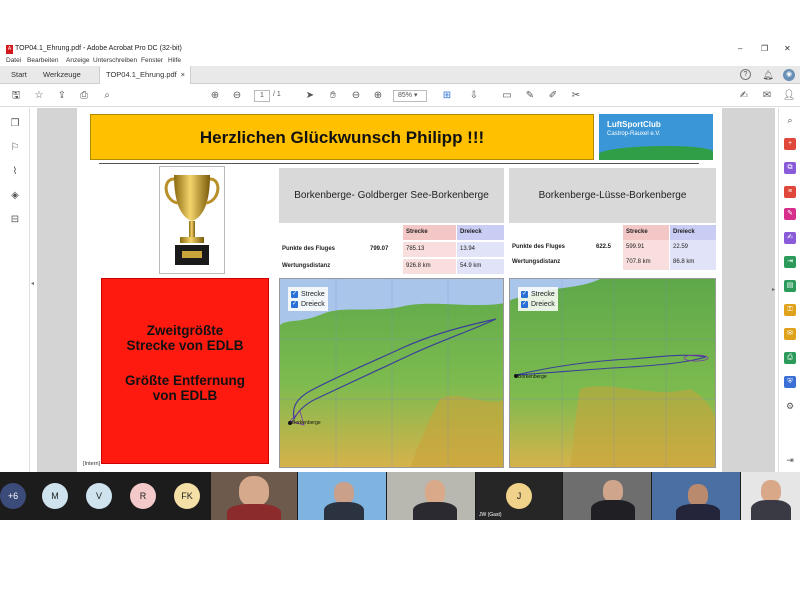 This screenshot has height=600, width=800. What do you see at coordinates (62, 96) in the screenshot?
I see `upload-cloud-icon: ⇪` at bounding box center [62, 96].